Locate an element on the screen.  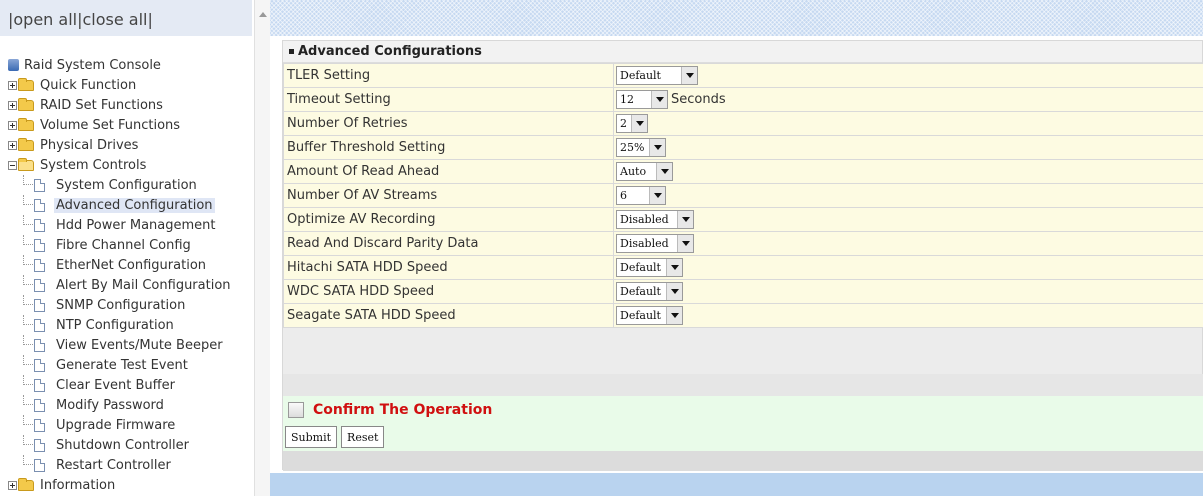
sidebar-subitem-upgrade-firmware: Upgrade Firmware is located at coordinates (130, 425).